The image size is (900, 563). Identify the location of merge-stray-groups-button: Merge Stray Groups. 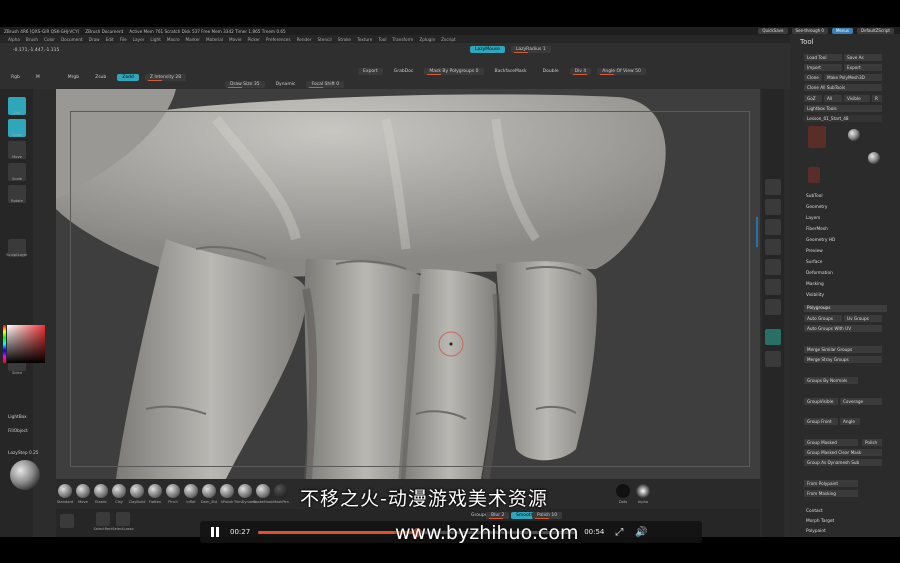
(843, 359).